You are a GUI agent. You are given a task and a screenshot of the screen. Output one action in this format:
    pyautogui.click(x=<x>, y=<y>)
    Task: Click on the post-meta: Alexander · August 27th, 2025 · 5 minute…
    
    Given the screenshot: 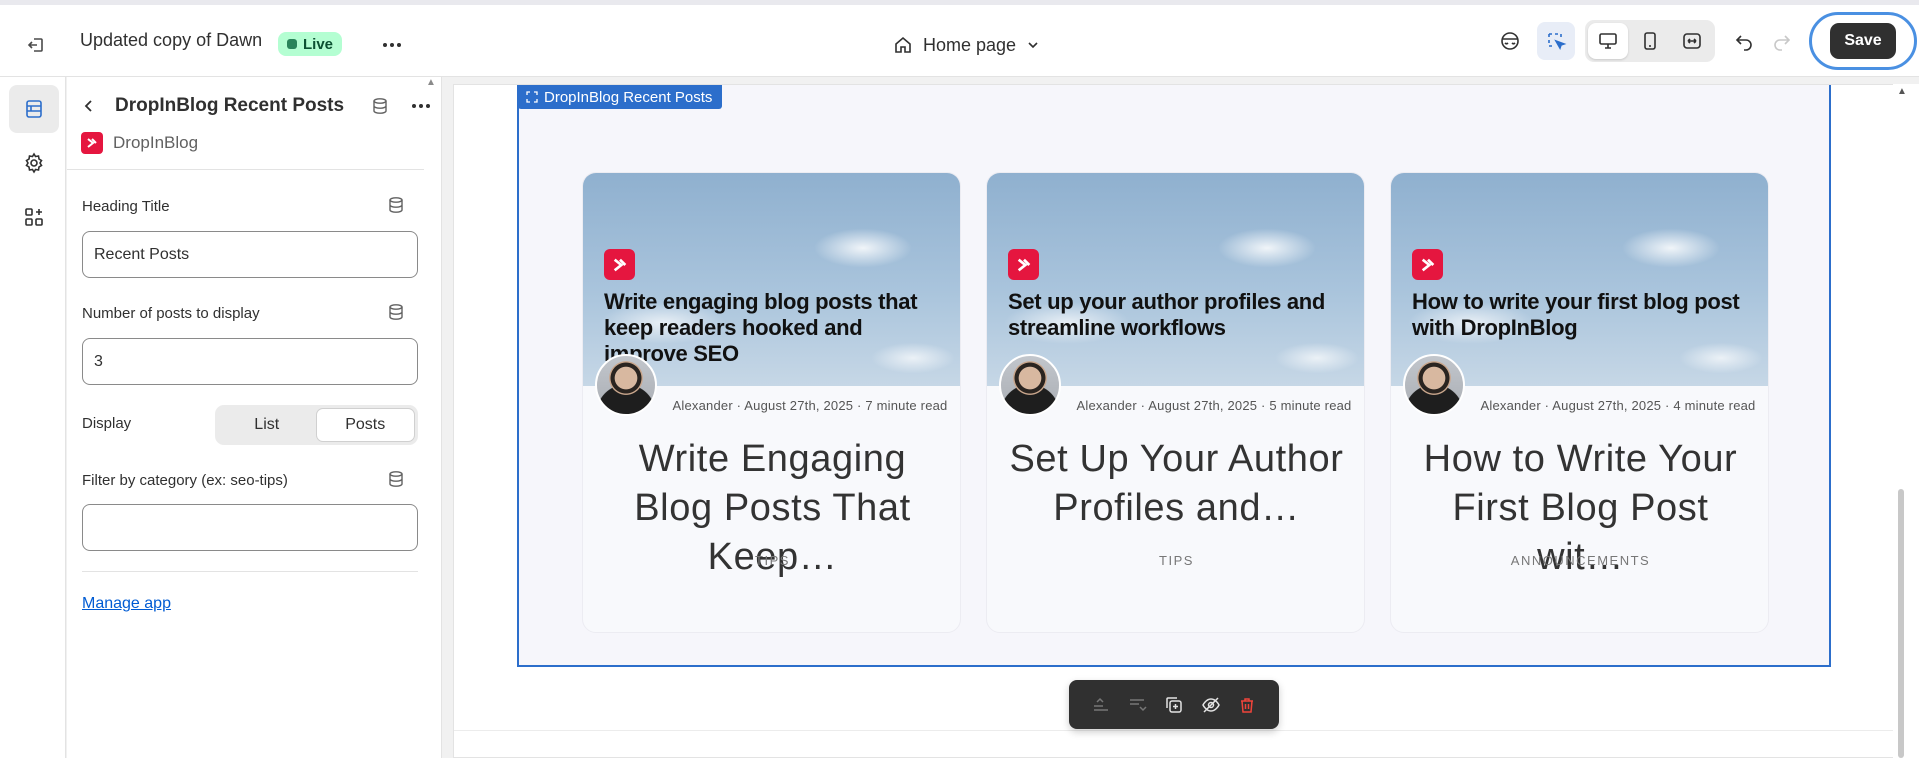 What is the action you would take?
    pyautogui.click(x=1214, y=405)
    